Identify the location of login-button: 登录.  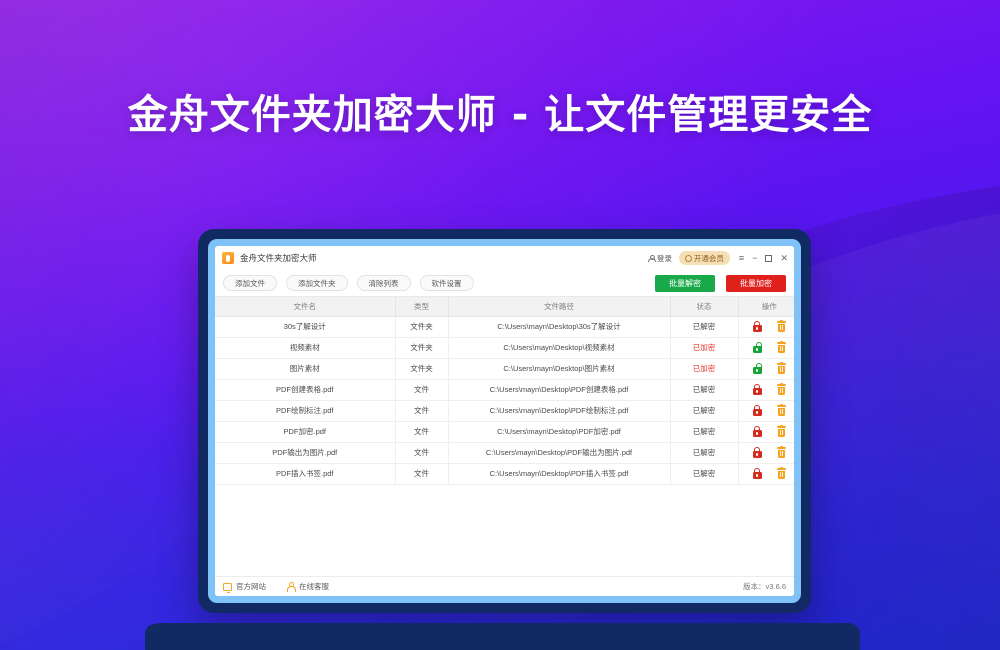
(660, 258).